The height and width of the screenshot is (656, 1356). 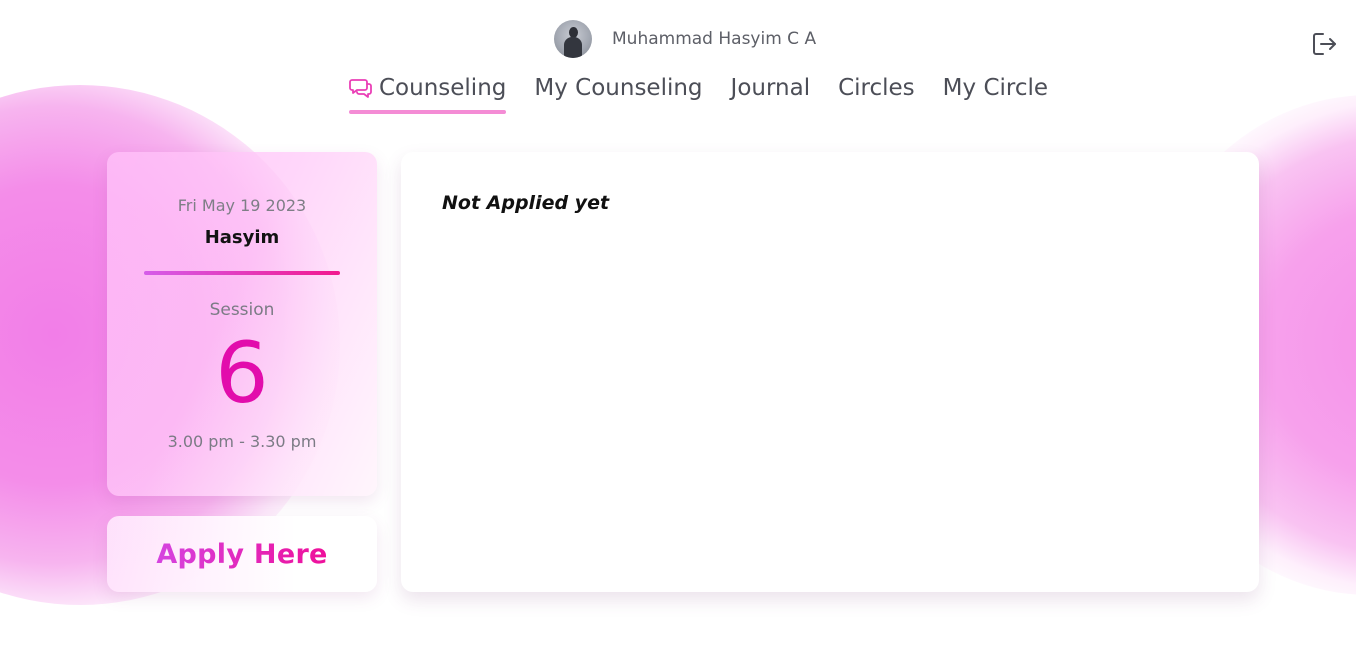 What do you see at coordinates (573, 39) in the screenshot?
I see `avatar` at bounding box center [573, 39].